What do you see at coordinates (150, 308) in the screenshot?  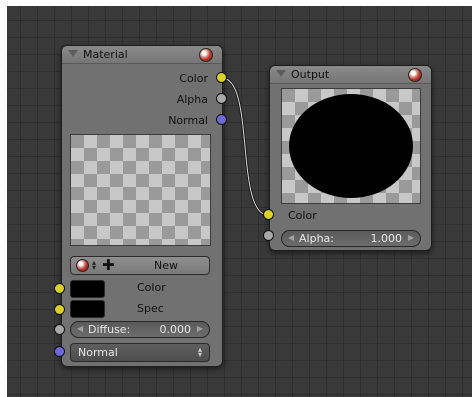 I see `input-label-spec: Spec` at bounding box center [150, 308].